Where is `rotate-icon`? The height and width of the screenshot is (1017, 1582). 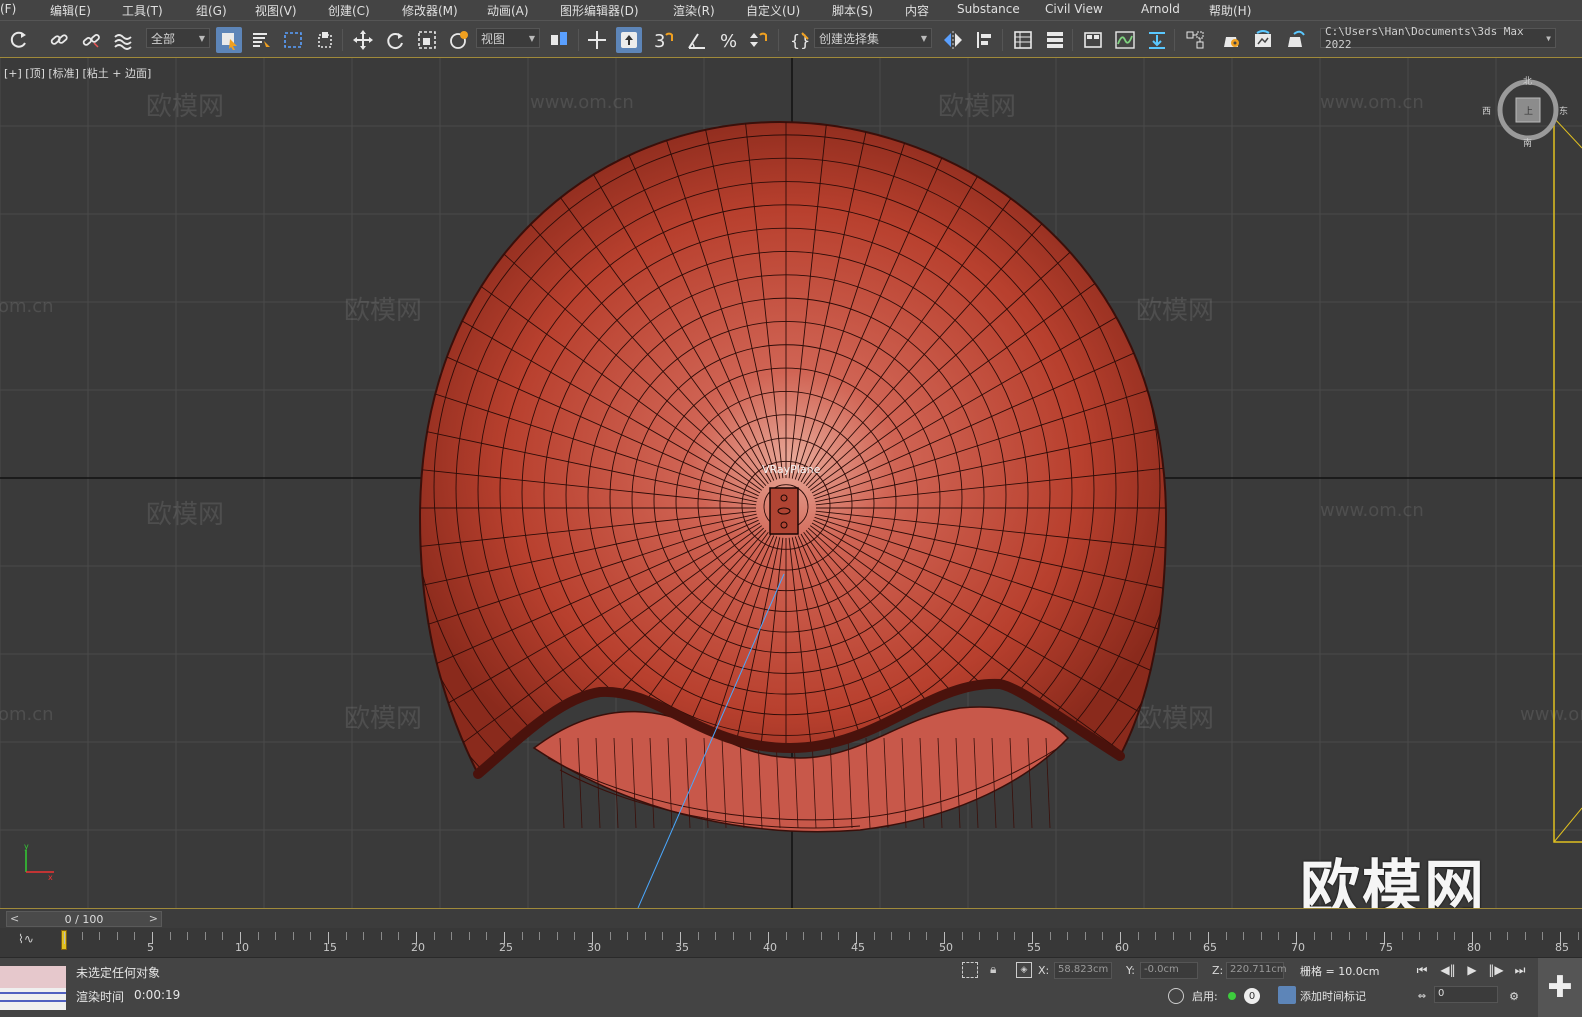 rotate-icon is located at coordinates (395, 40).